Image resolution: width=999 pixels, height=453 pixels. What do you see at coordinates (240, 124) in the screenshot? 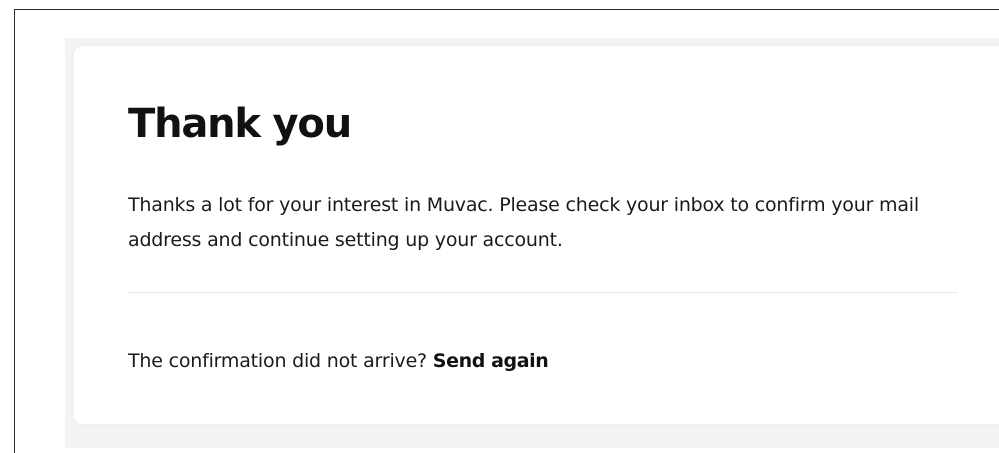
I see `page-title: Thank you` at bounding box center [240, 124].